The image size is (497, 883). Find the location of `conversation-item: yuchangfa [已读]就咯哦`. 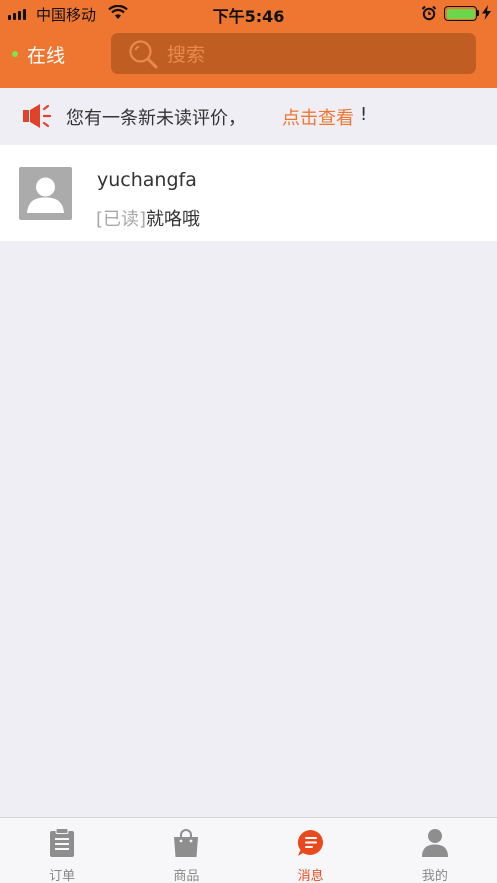

conversation-item: yuchangfa [已读]就咯哦 is located at coordinates (248, 193).